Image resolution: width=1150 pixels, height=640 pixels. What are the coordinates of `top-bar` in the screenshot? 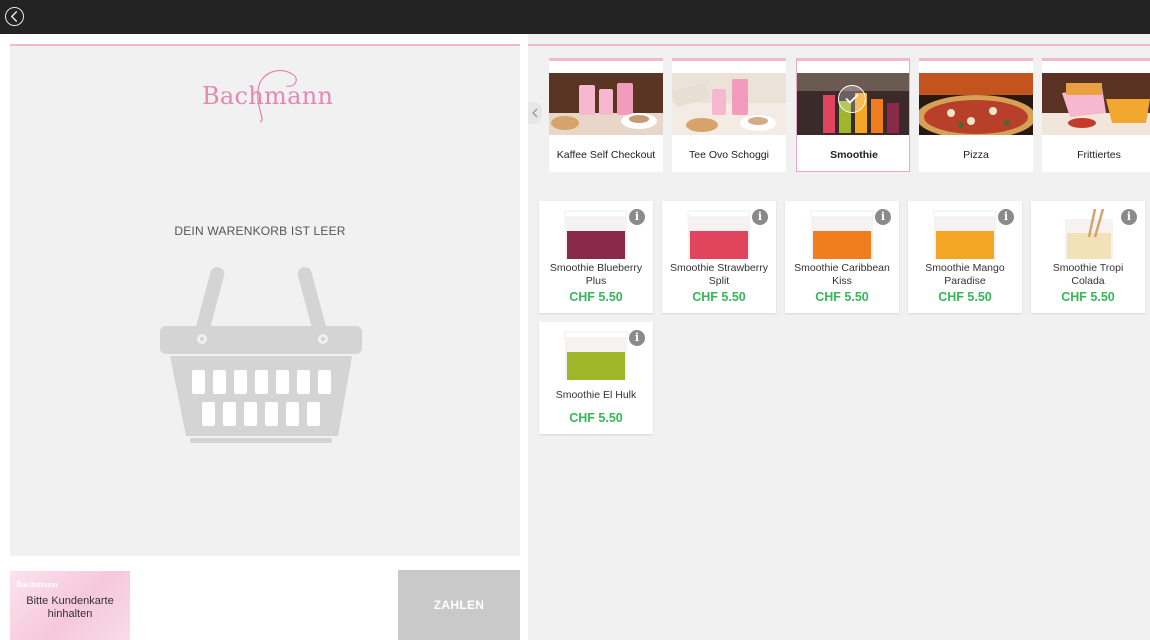 It's located at (575, 17).